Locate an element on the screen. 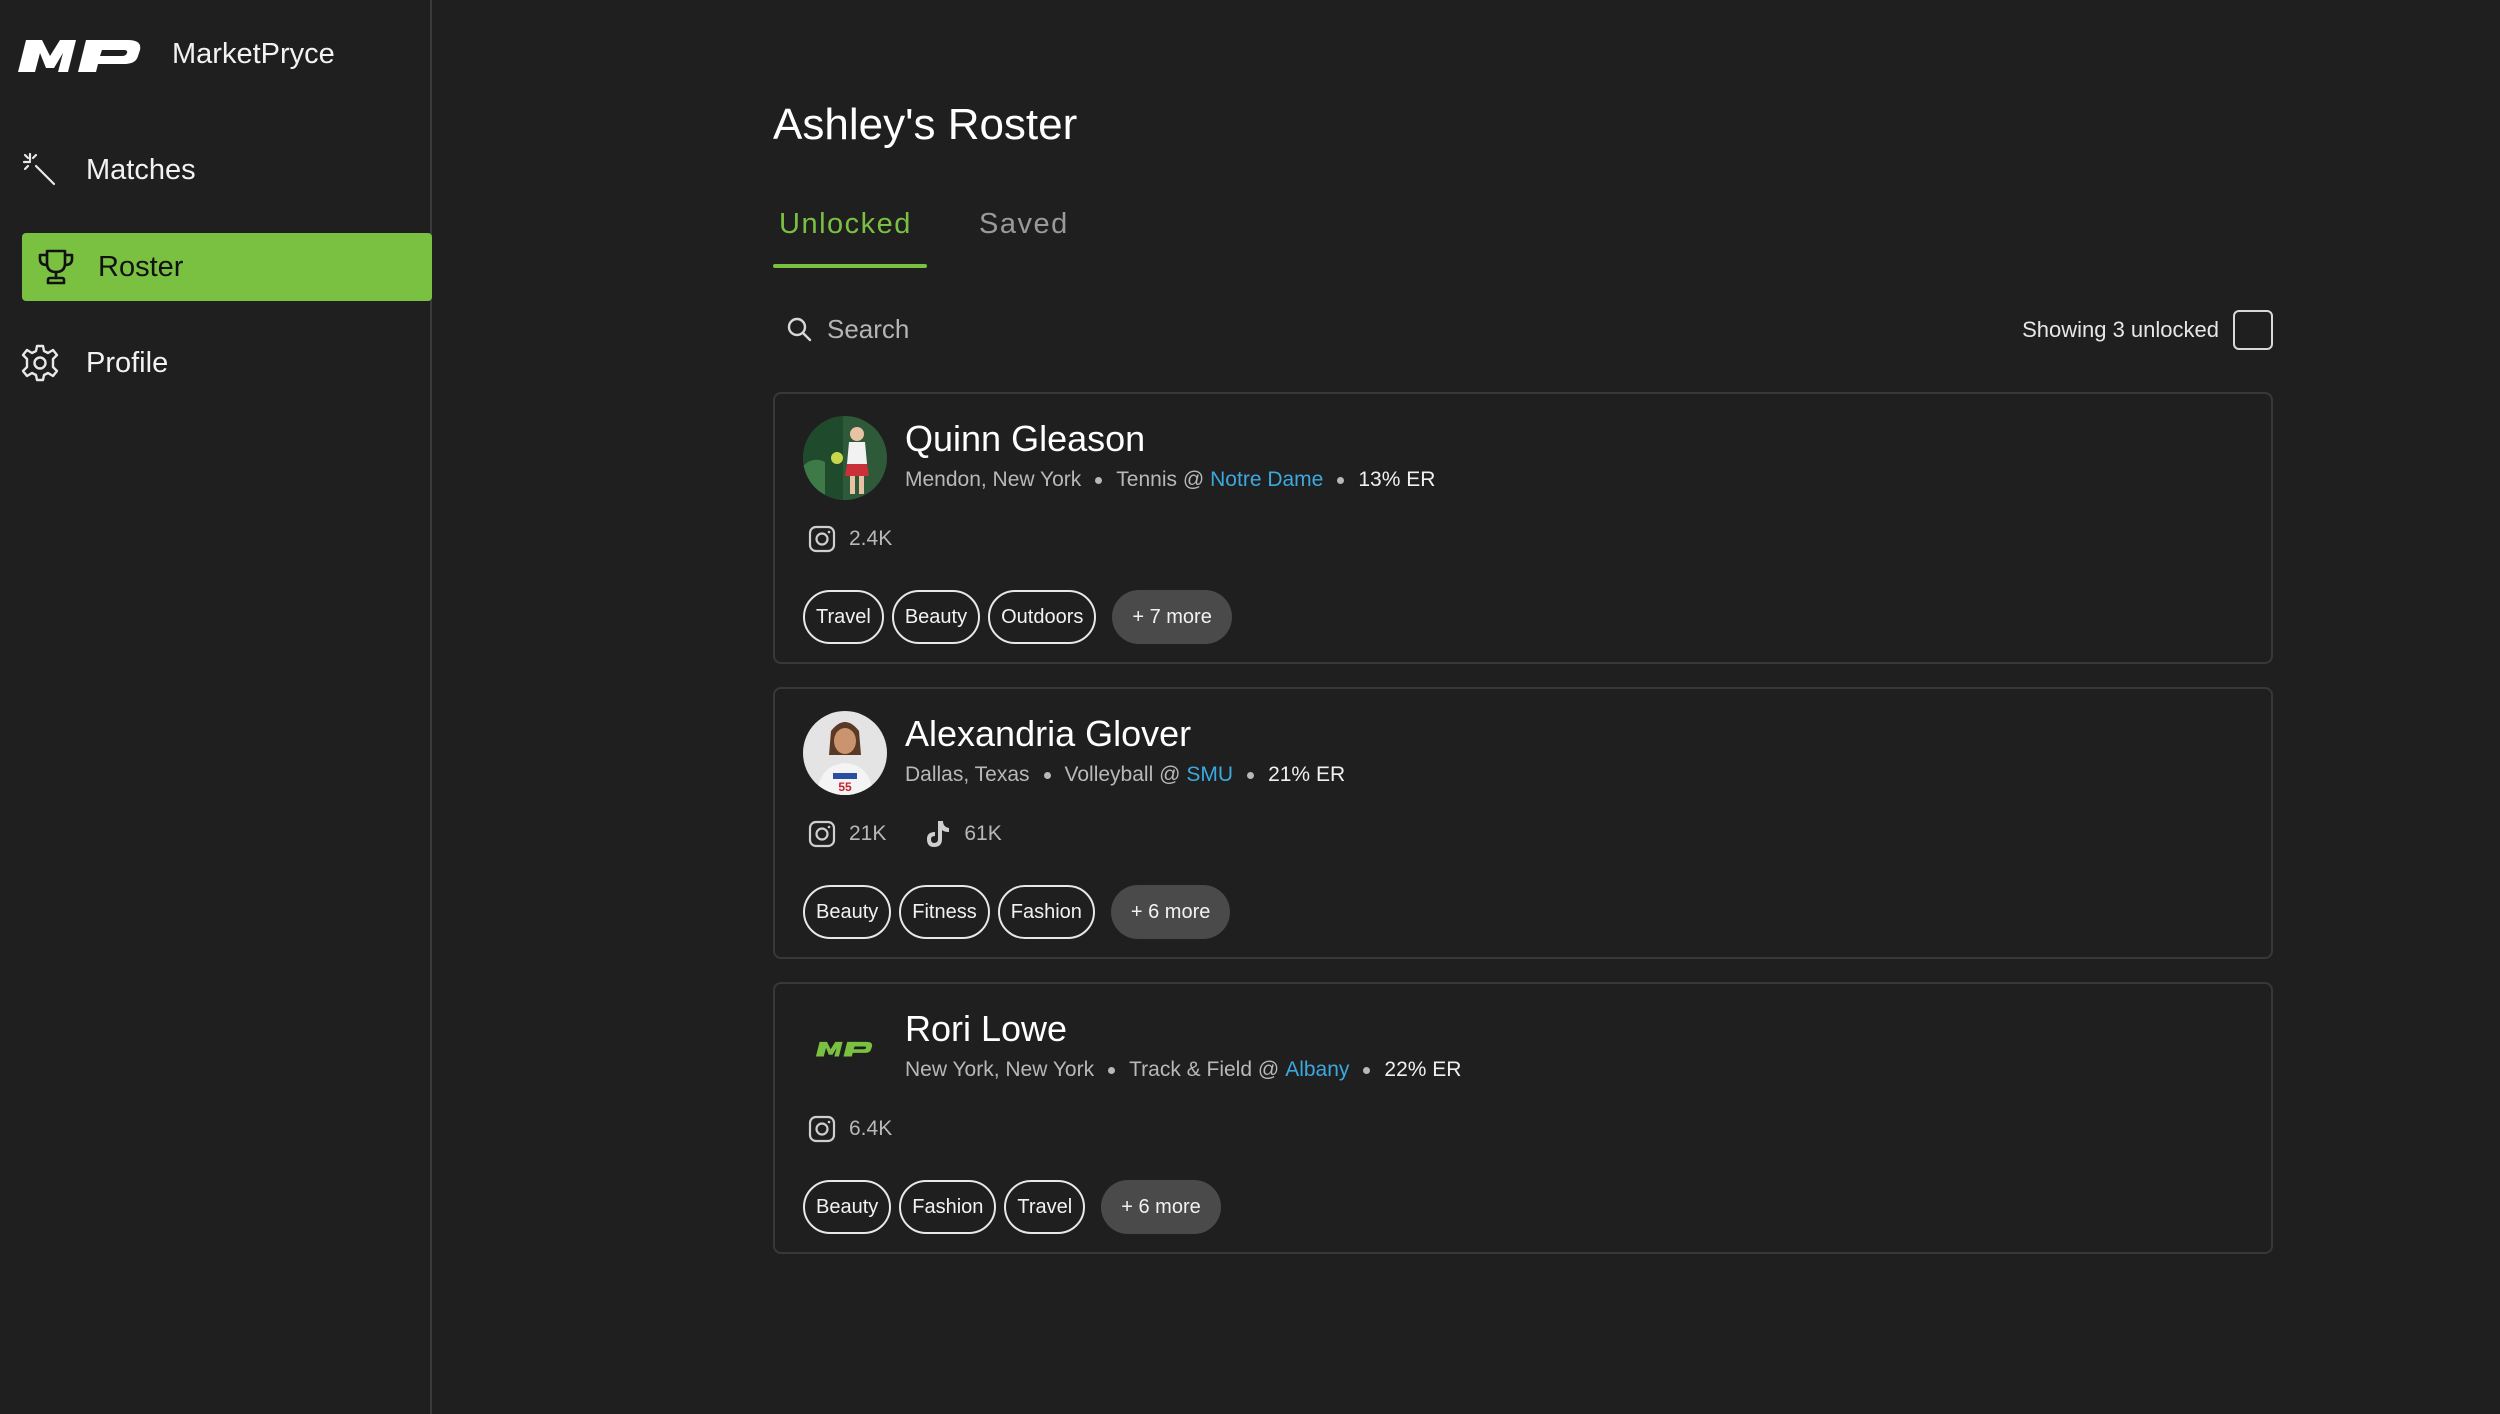 The image size is (2500, 1414). interest-tags: Beauty Fashion Travel + 6 more is located at coordinates (1012, 1207).